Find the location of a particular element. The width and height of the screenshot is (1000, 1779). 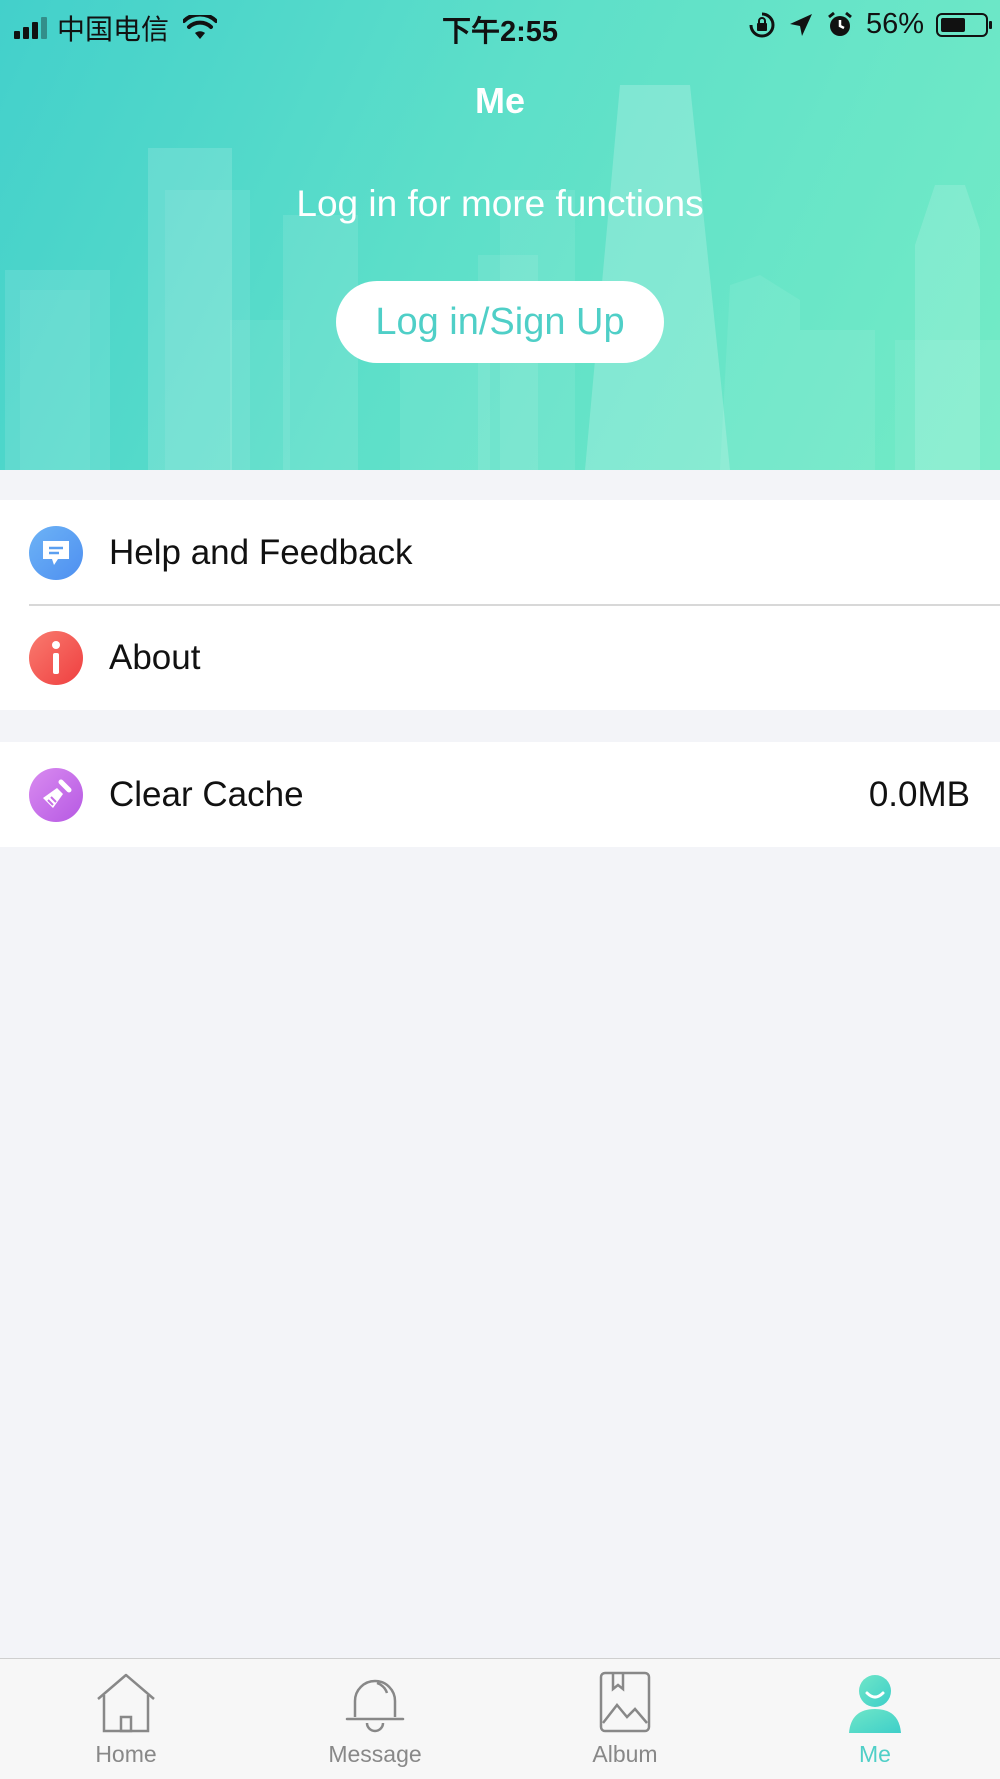

tab-home-label: Home is located at coordinates (126, 1754).